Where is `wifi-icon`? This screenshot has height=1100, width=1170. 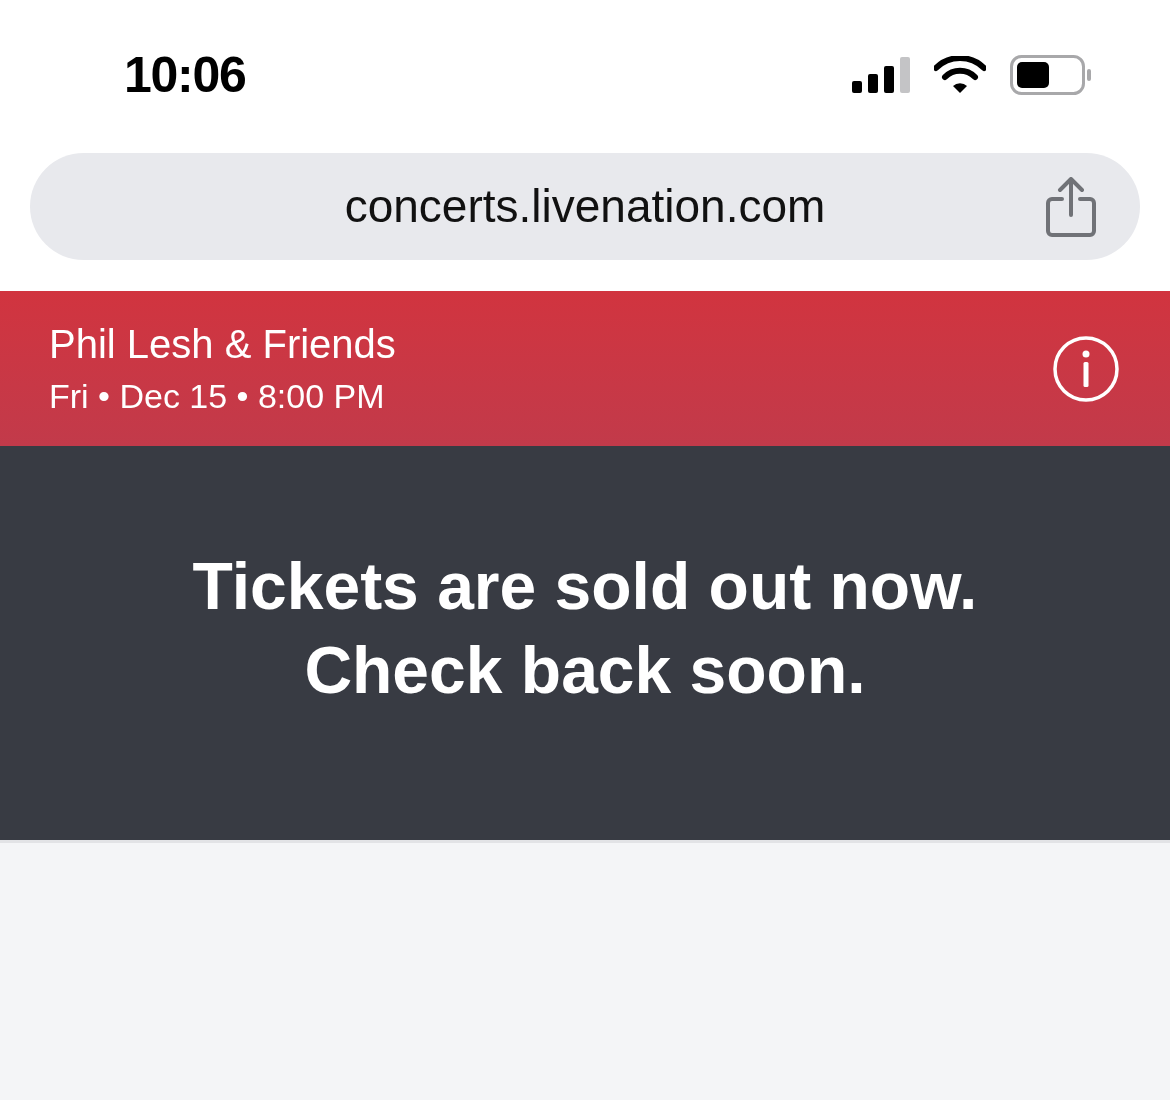 wifi-icon is located at coordinates (960, 75).